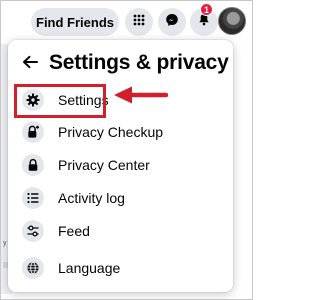 This screenshot has width=320, height=300. Describe the element at coordinates (33, 268) in the screenshot. I see `globe-icon` at that location.